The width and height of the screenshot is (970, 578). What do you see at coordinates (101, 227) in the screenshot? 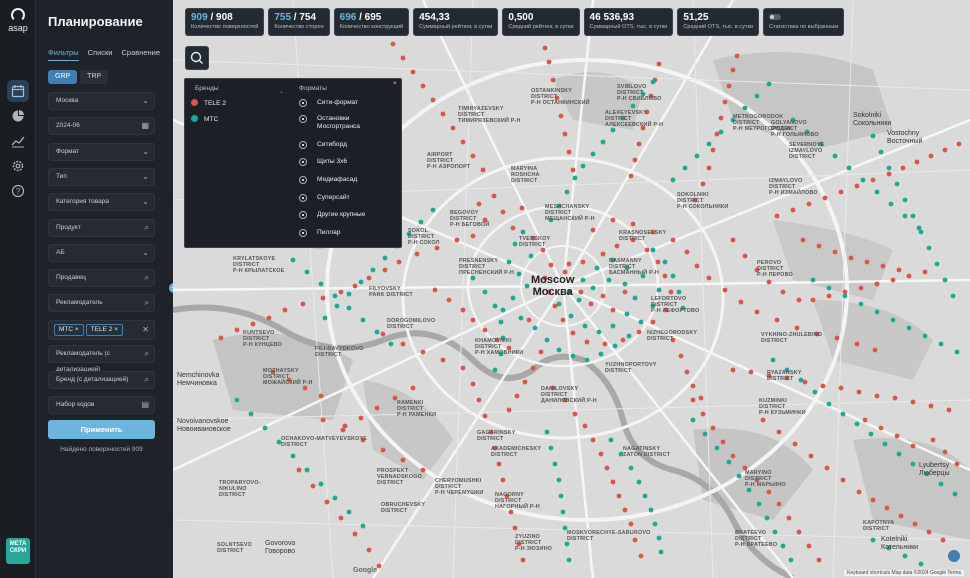
I see `product-search: Продукт ⌕` at bounding box center [101, 227].